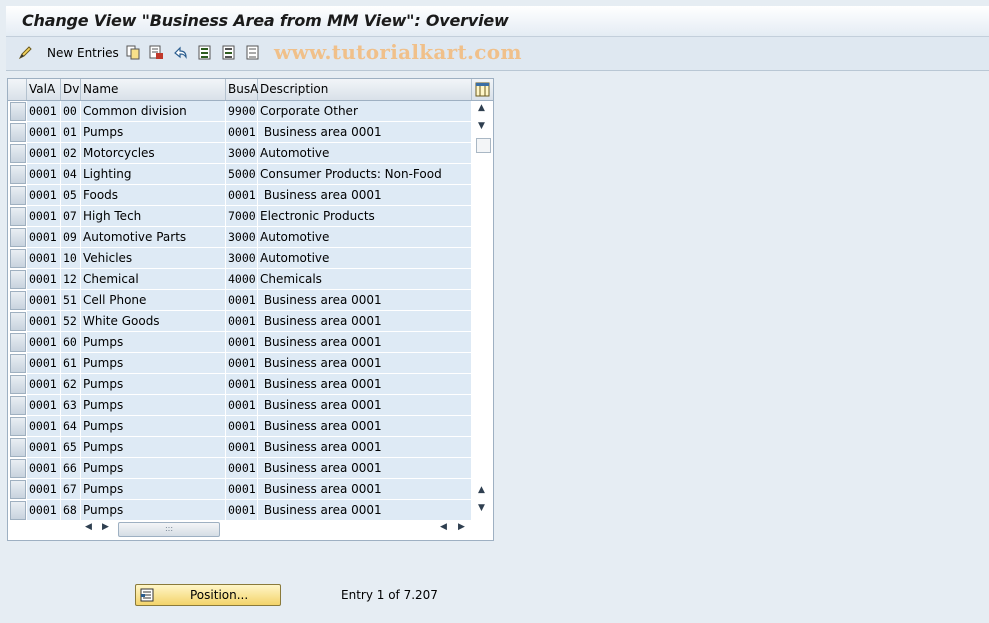 This screenshot has width=989, height=623. Describe the element at coordinates (153, 237) in the screenshot. I see `cell-name: Automotive Parts` at that location.